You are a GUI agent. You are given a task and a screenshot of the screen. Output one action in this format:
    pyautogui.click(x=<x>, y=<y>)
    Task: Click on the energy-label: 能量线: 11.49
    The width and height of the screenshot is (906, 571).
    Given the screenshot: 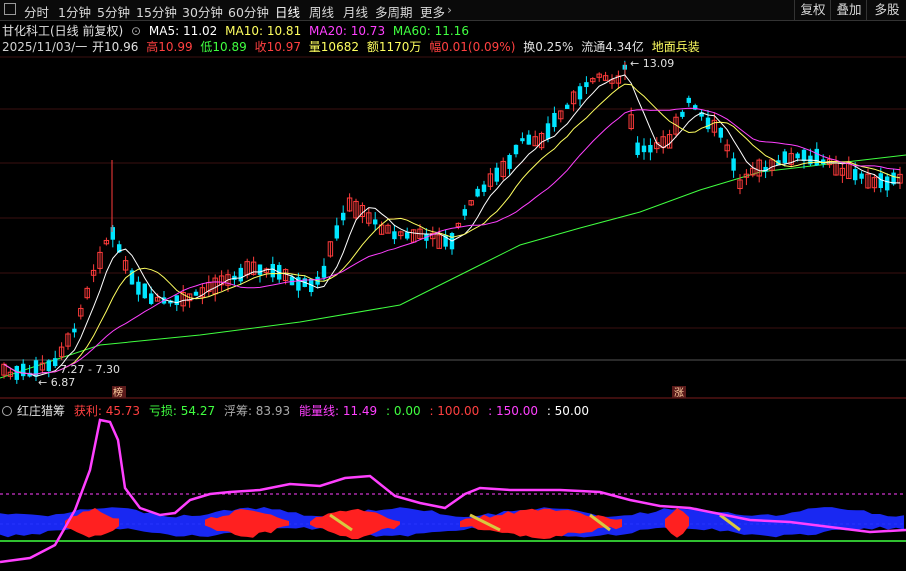 What is the action you would take?
    pyautogui.click(x=338, y=411)
    